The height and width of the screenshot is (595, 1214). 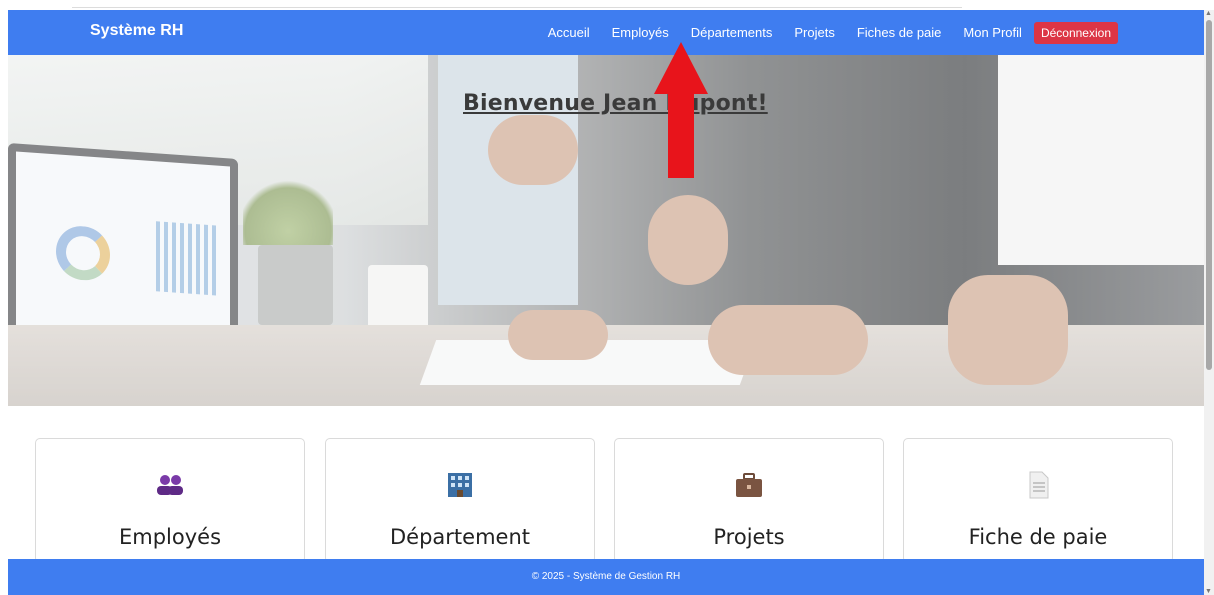 I want to click on briefcase-icon, so click(x=749, y=485).